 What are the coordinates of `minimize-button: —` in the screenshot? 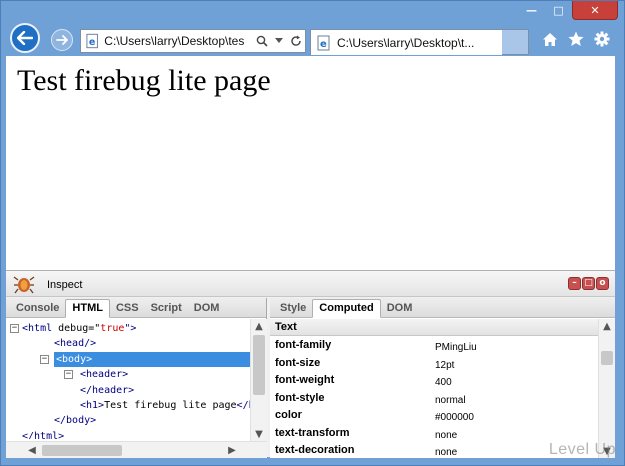 It's located at (531, 10).